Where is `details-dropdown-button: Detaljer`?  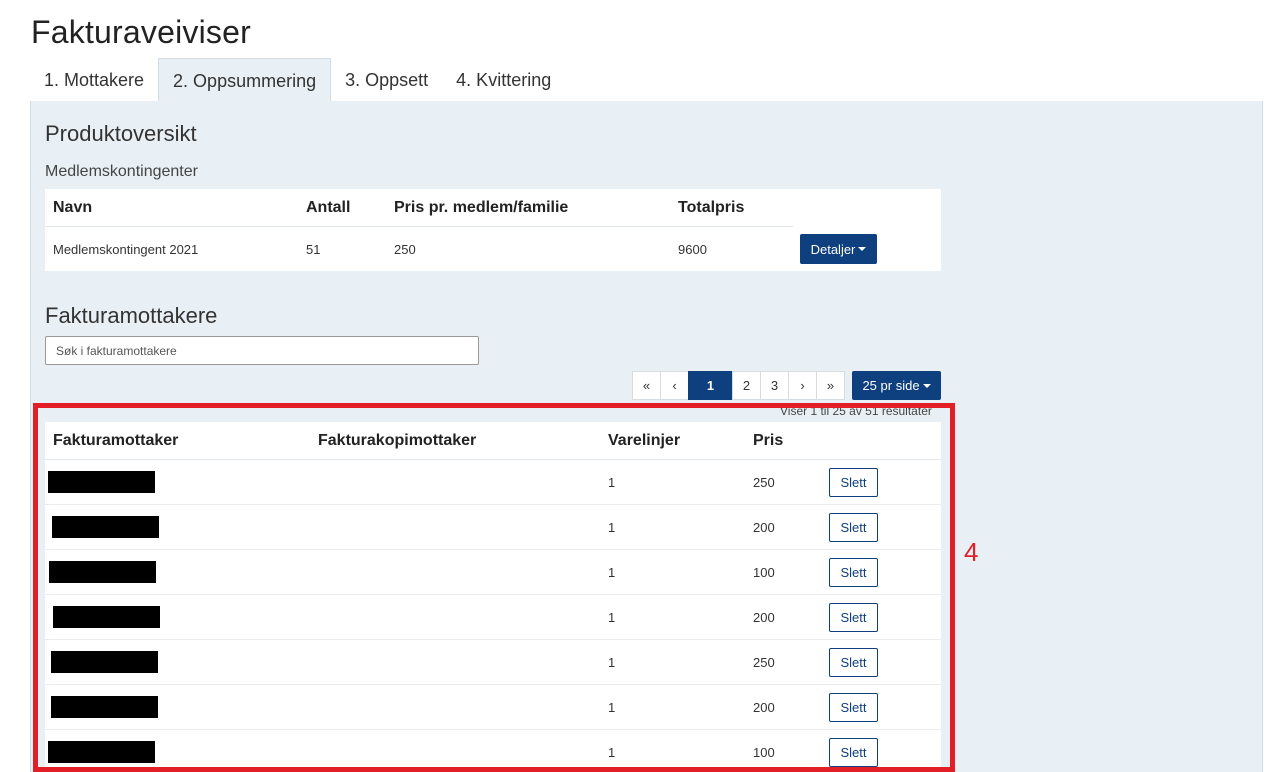 details-dropdown-button: Detaljer is located at coordinates (838, 249).